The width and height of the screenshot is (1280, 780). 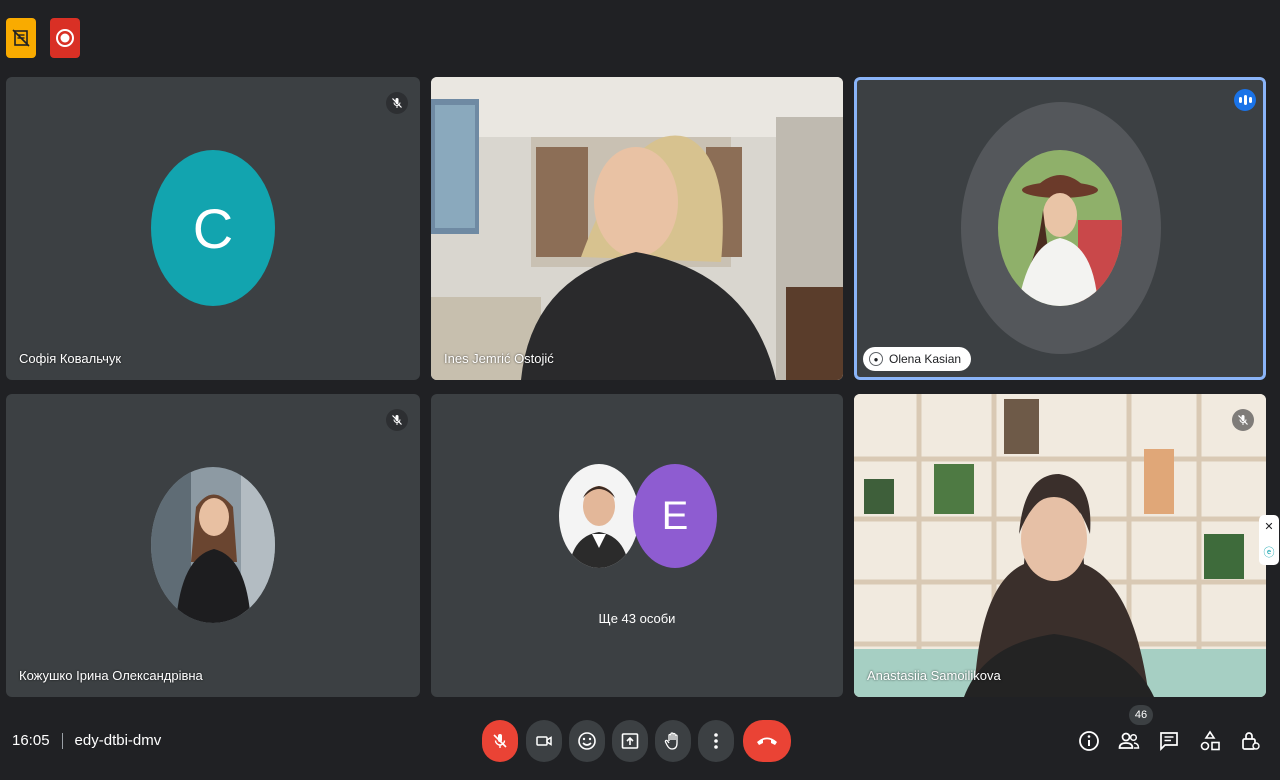 What do you see at coordinates (1268, 526) in the screenshot?
I see `close-icon: ✕` at bounding box center [1268, 526].